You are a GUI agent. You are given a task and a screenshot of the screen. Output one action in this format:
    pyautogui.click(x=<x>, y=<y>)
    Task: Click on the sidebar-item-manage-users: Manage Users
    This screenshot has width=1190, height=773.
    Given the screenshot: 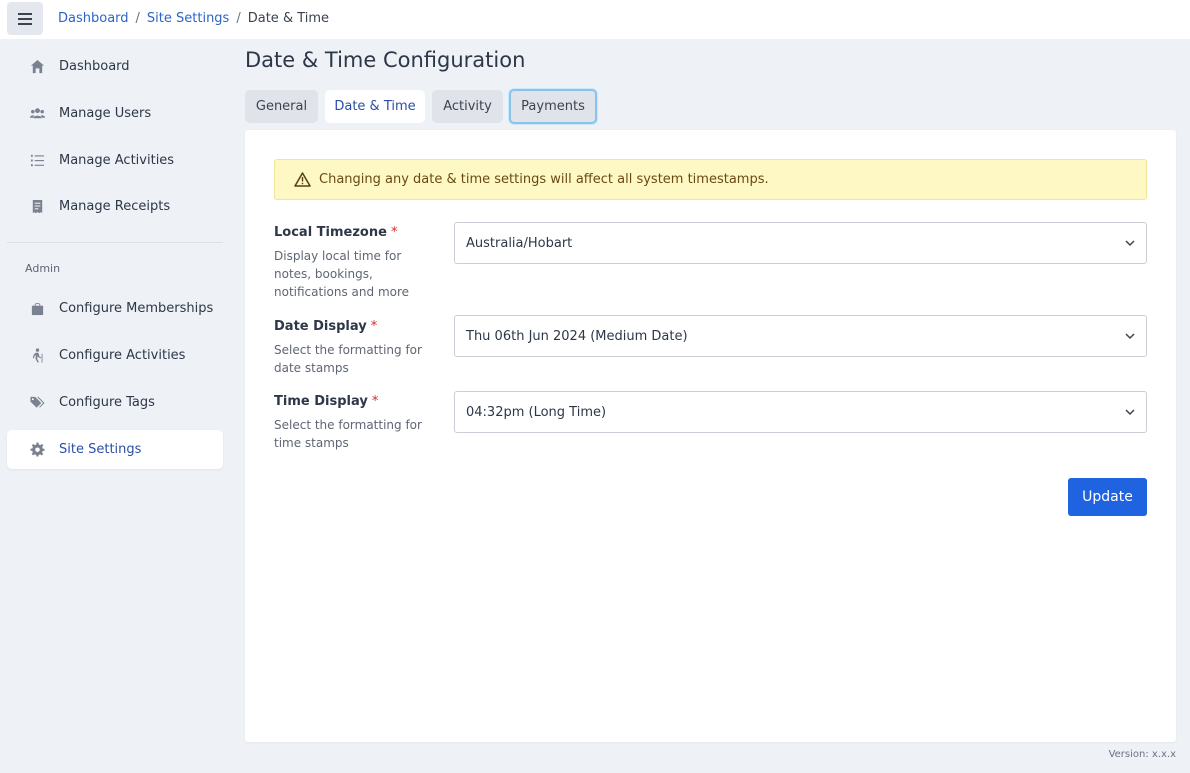 What is the action you would take?
    pyautogui.click(x=115, y=113)
    